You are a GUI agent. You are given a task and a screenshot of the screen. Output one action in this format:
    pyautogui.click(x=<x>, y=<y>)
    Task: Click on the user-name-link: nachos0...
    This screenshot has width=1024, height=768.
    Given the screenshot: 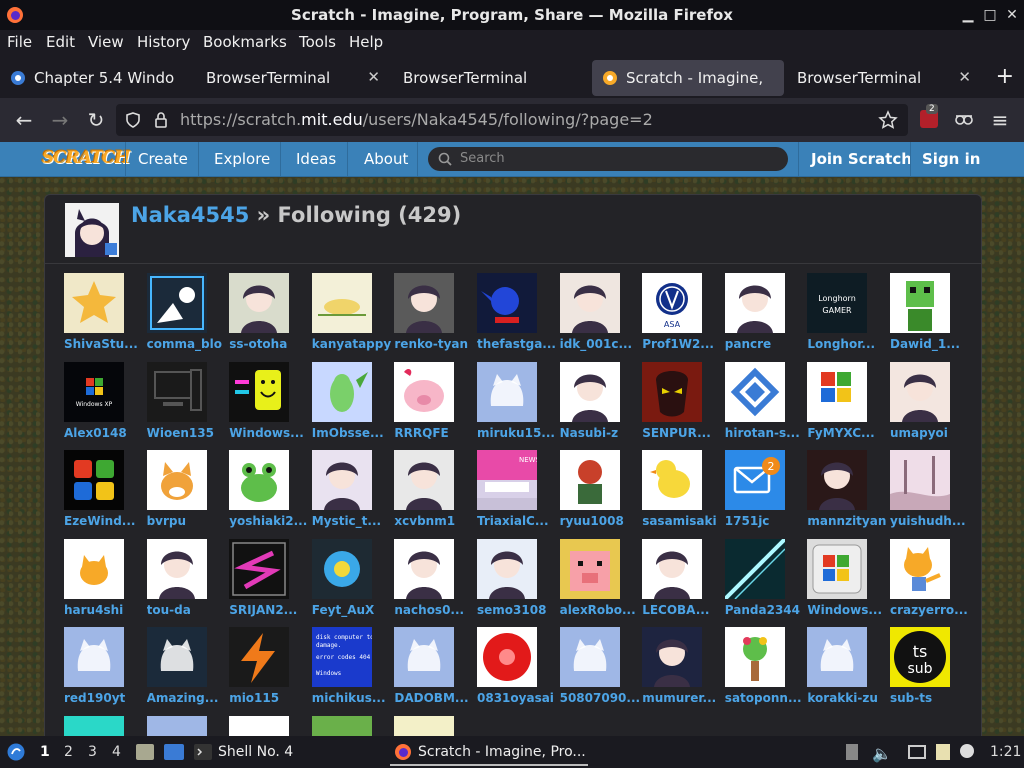 What is the action you would take?
    pyautogui.click(x=434, y=610)
    